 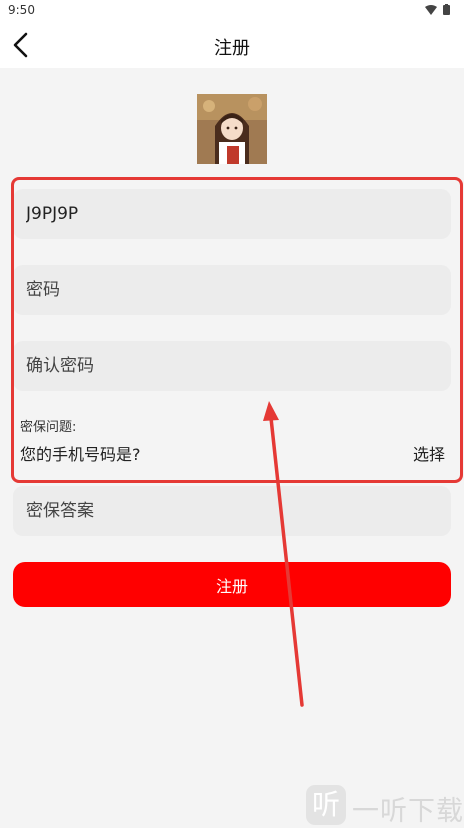 What do you see at coordinates (232, 290) in the screenshot?
I see `password-input` at bounding box center [232, 290].